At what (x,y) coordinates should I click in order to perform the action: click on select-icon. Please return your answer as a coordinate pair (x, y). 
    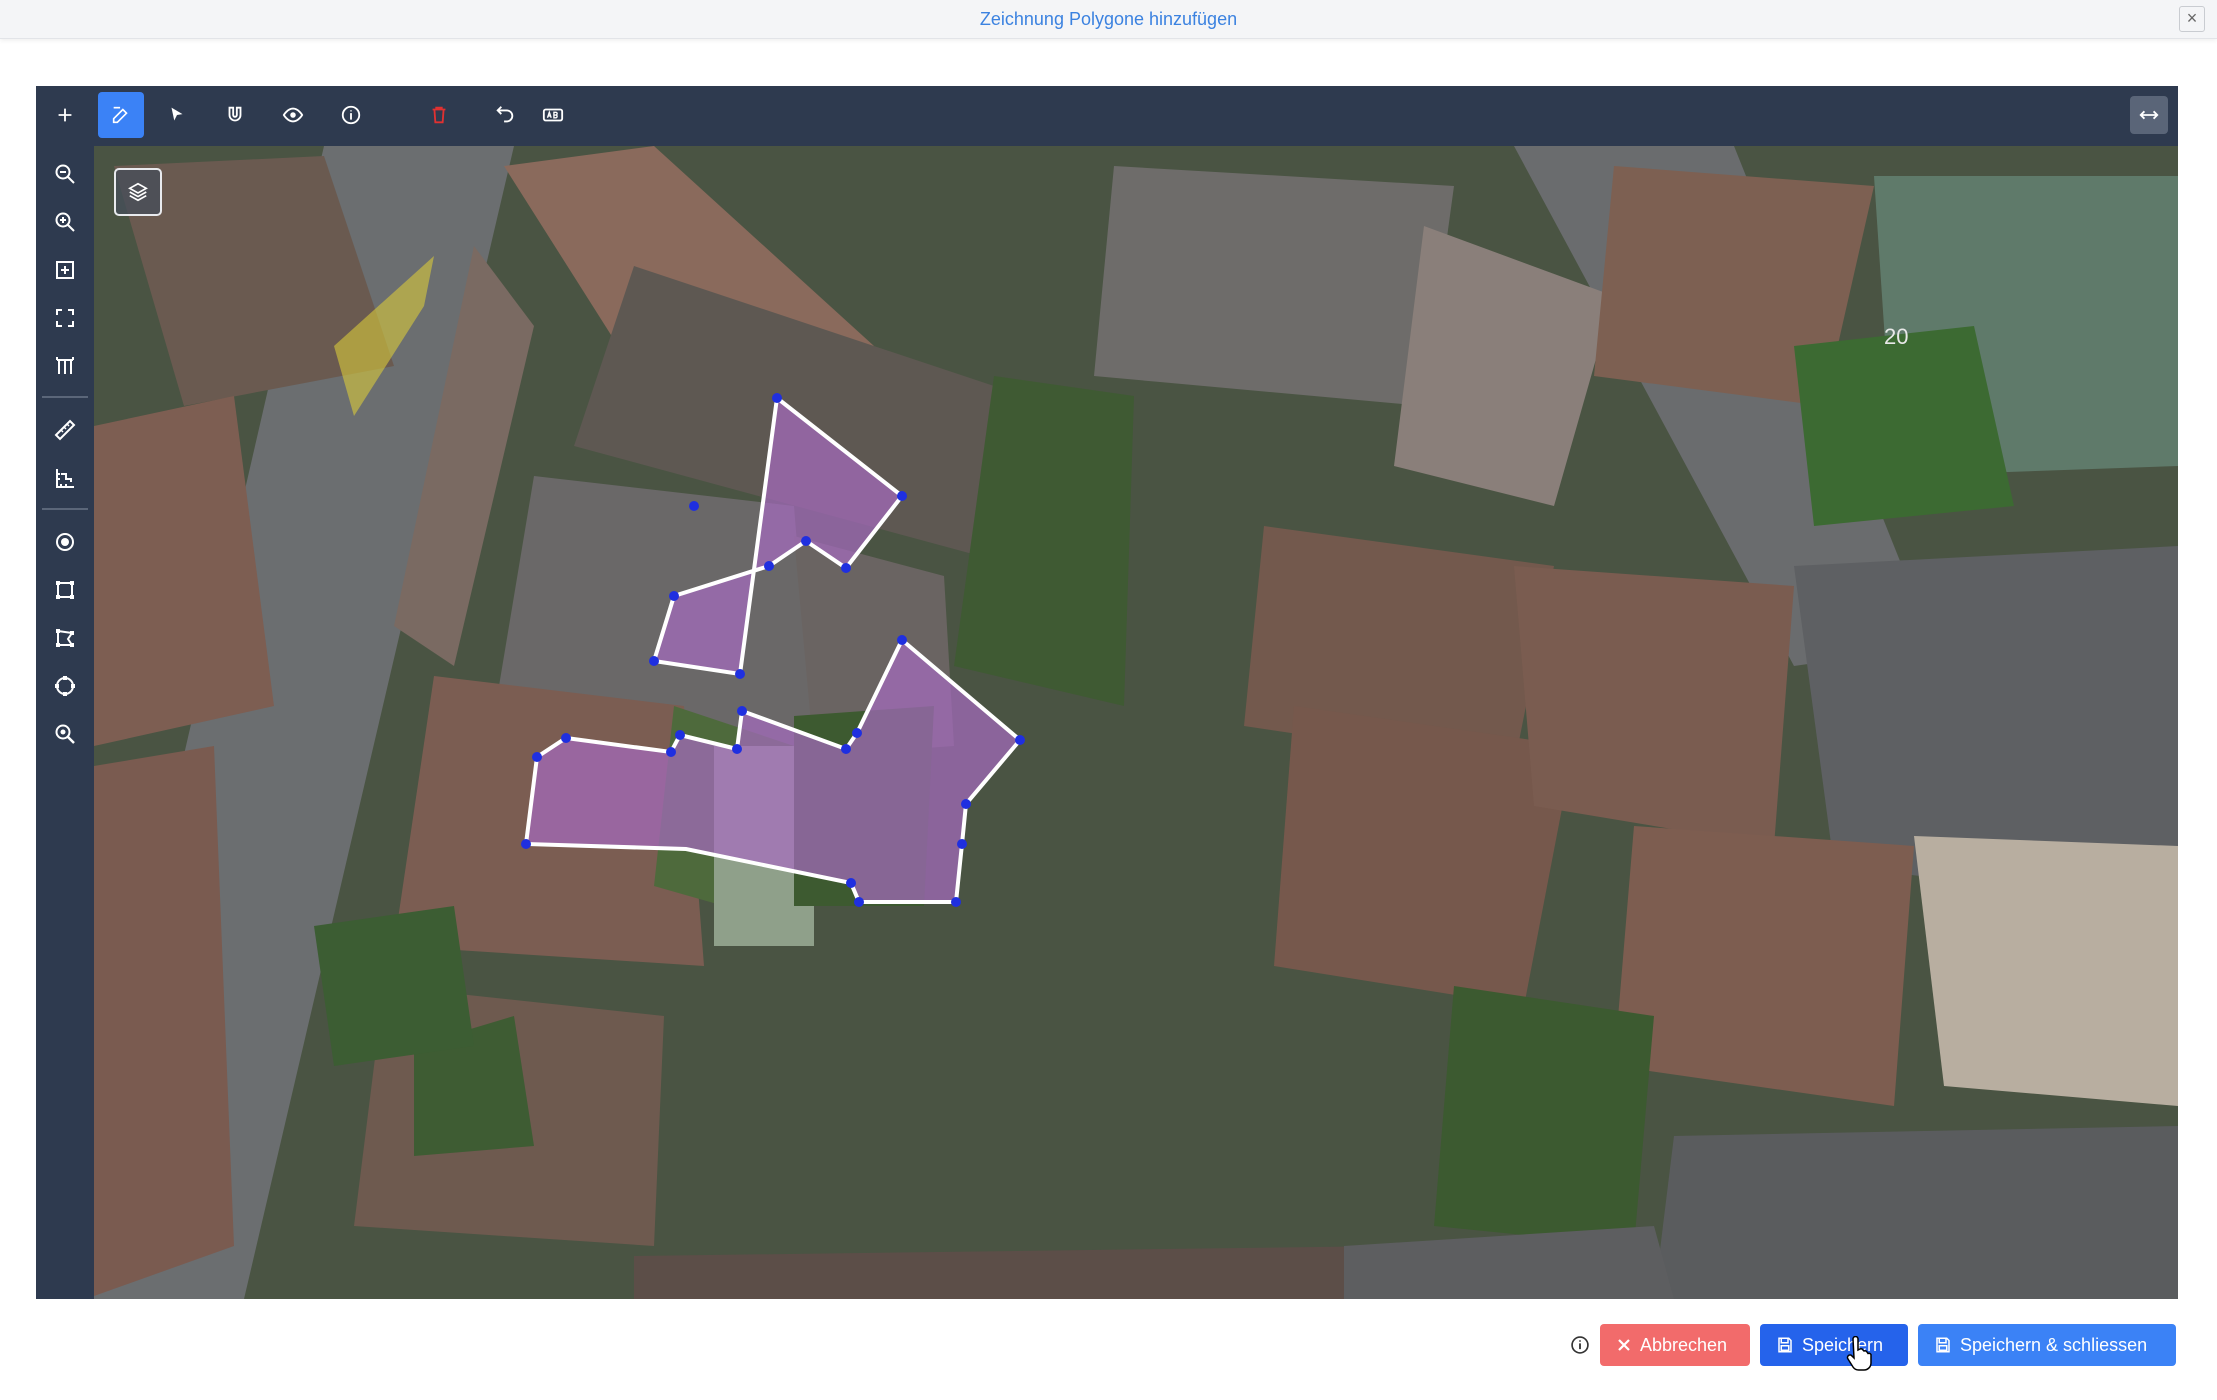
    Looking at the image, I should click on (177, 114).